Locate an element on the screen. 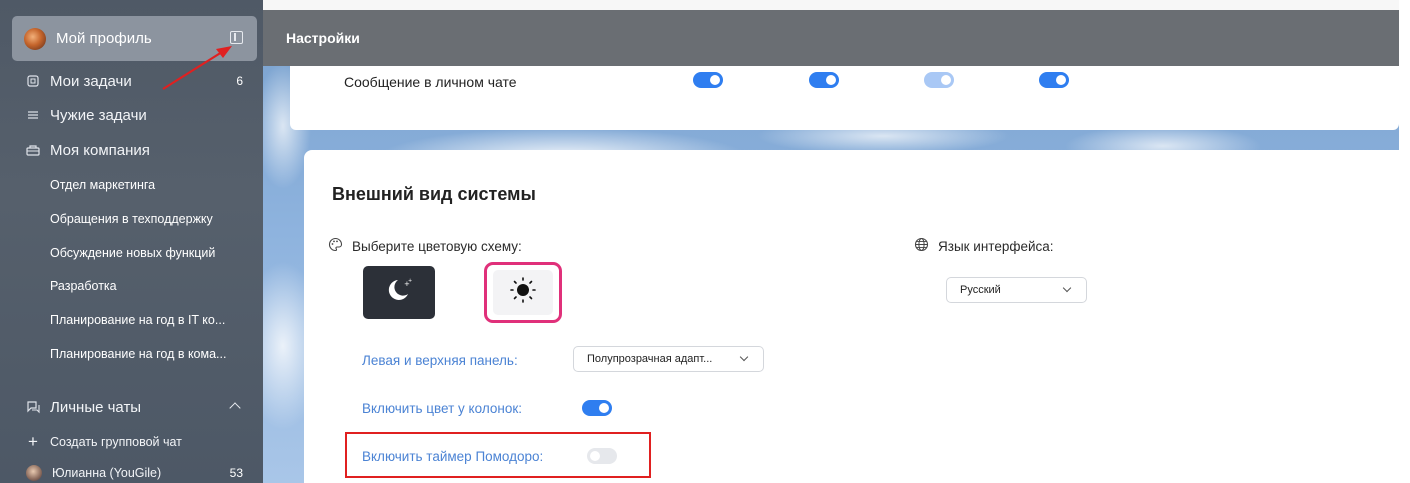 This screenshot has width=1410, height=483. company-icon is located at coordinates (33, 150).